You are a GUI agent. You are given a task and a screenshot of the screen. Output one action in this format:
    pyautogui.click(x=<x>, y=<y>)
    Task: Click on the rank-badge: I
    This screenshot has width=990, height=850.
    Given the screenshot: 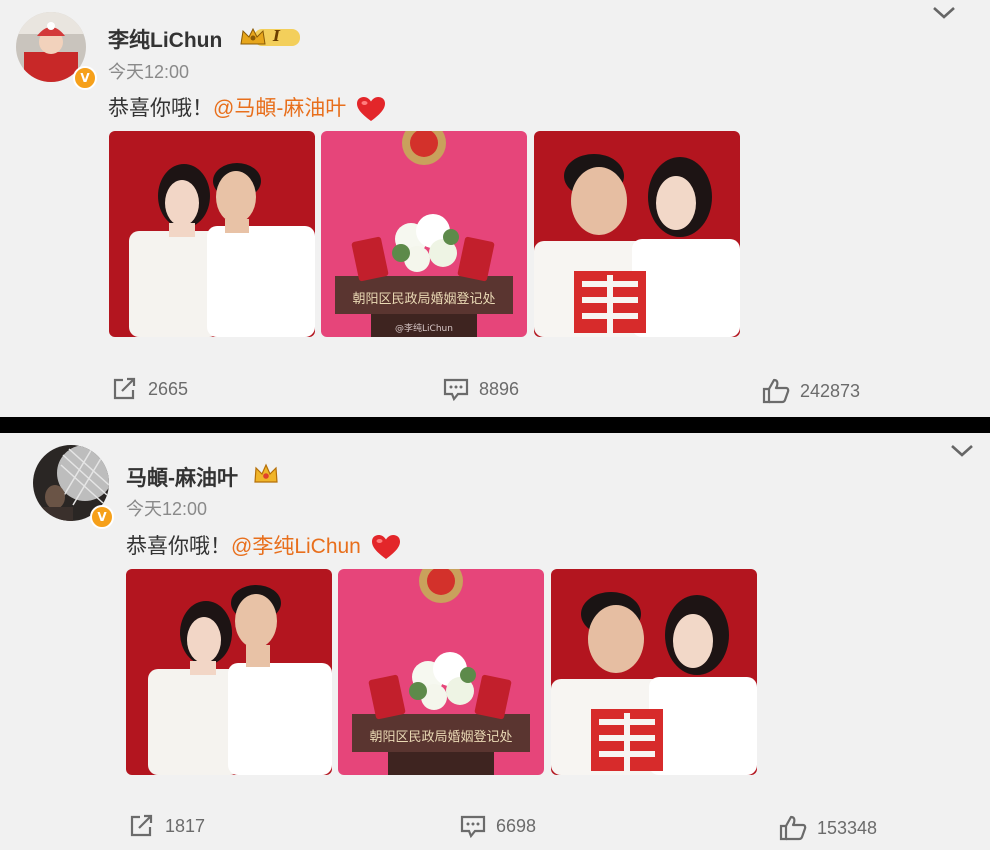 What is the action you would take?
    pyautogui.click(x=271, y=37)
    